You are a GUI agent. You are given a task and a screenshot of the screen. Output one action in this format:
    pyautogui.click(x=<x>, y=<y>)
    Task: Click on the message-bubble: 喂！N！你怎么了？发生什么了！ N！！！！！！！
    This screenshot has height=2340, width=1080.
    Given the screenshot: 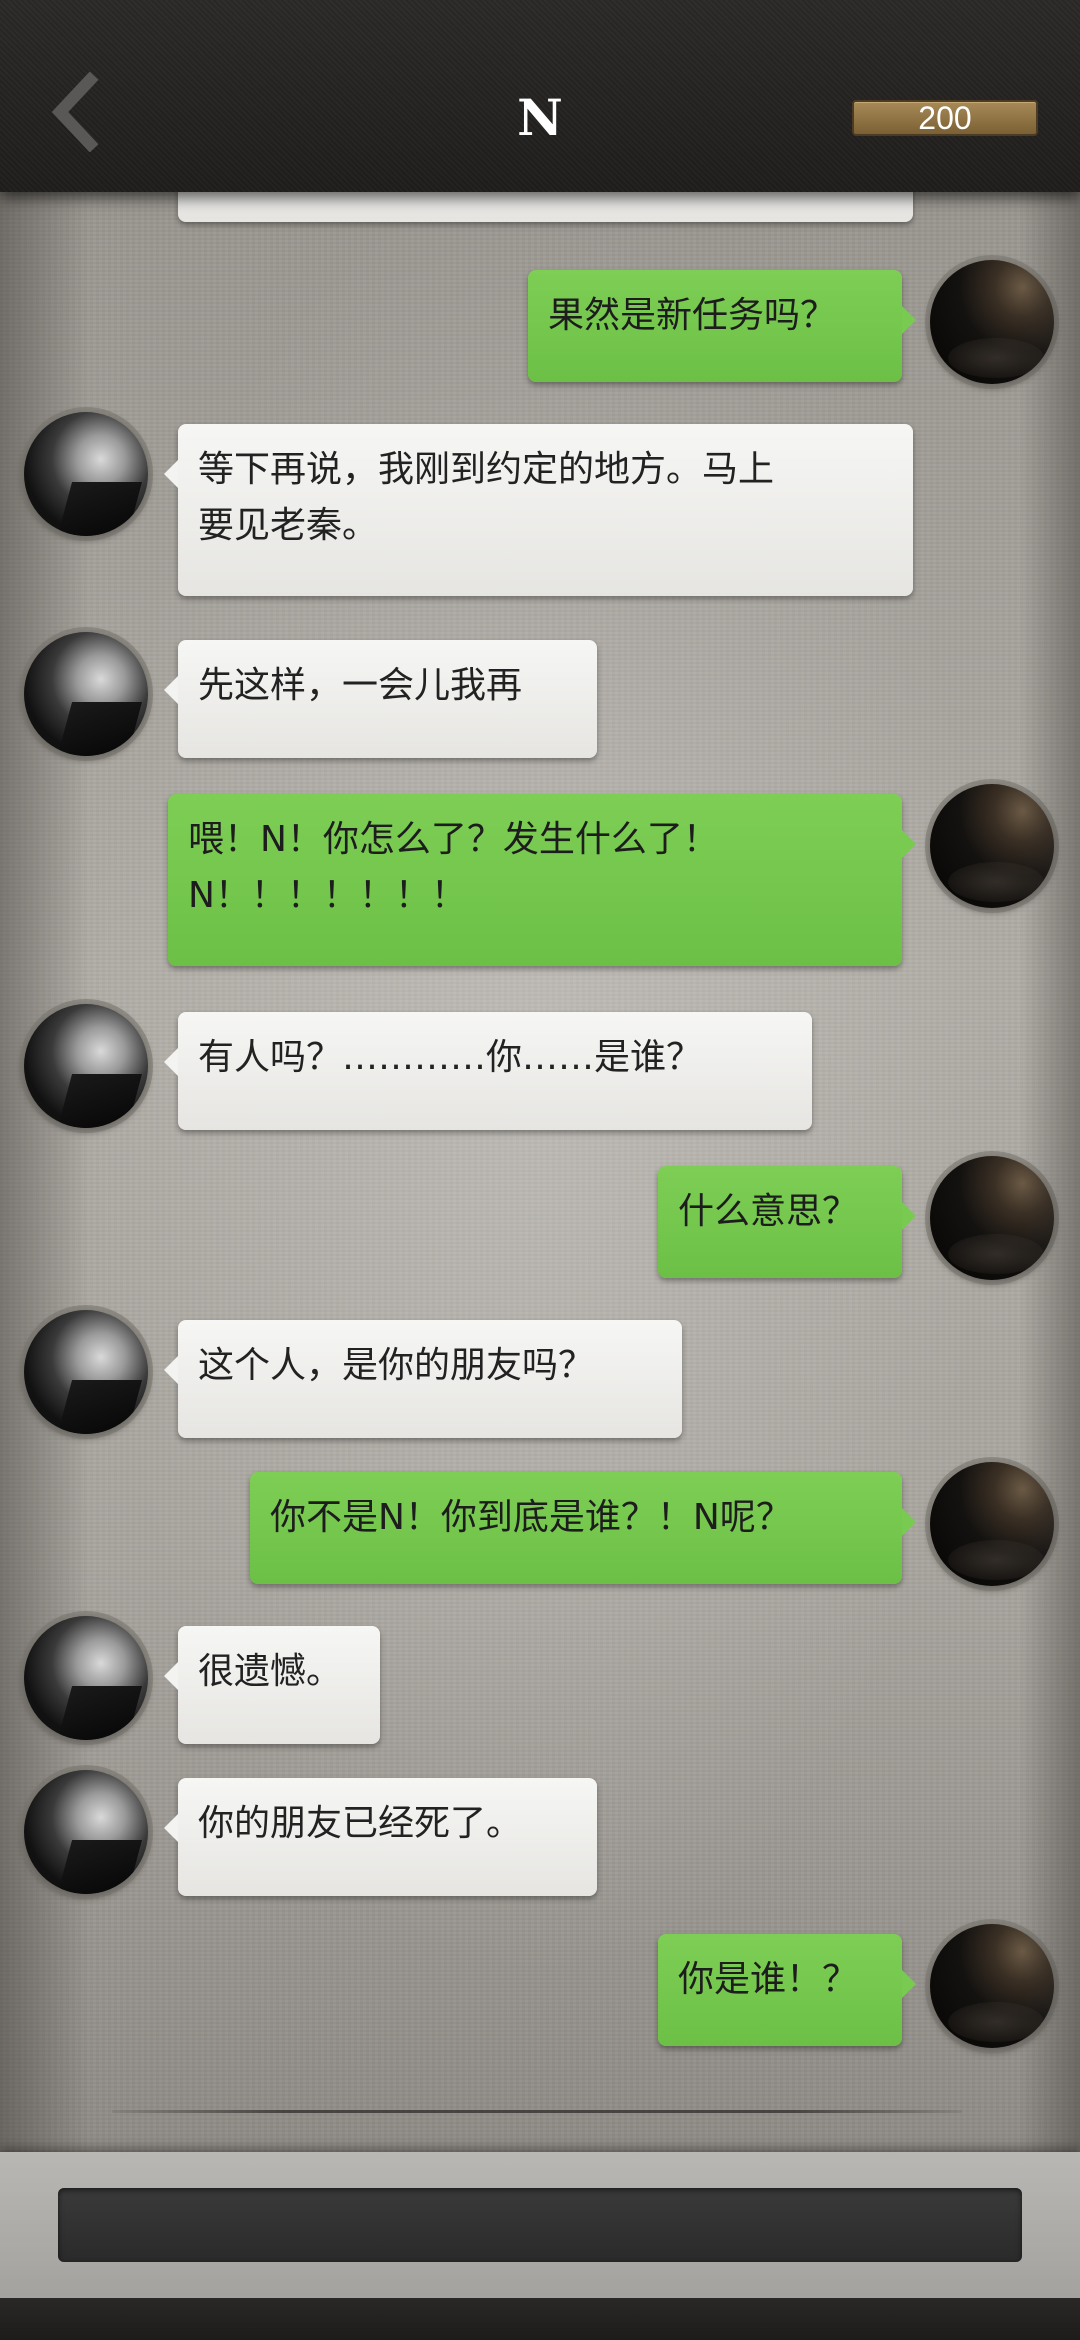 What is the action you would take?
    pyautogui.click(x=542, y=880)
    